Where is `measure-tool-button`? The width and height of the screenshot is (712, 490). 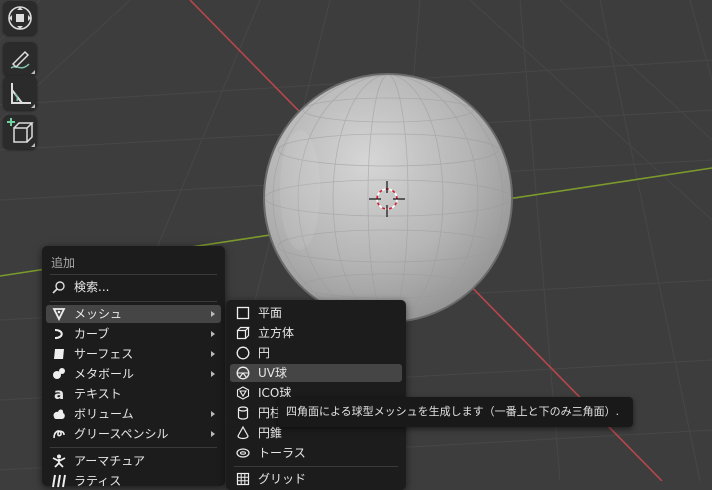
measure-tool-button is located at coordinates (20, 93).